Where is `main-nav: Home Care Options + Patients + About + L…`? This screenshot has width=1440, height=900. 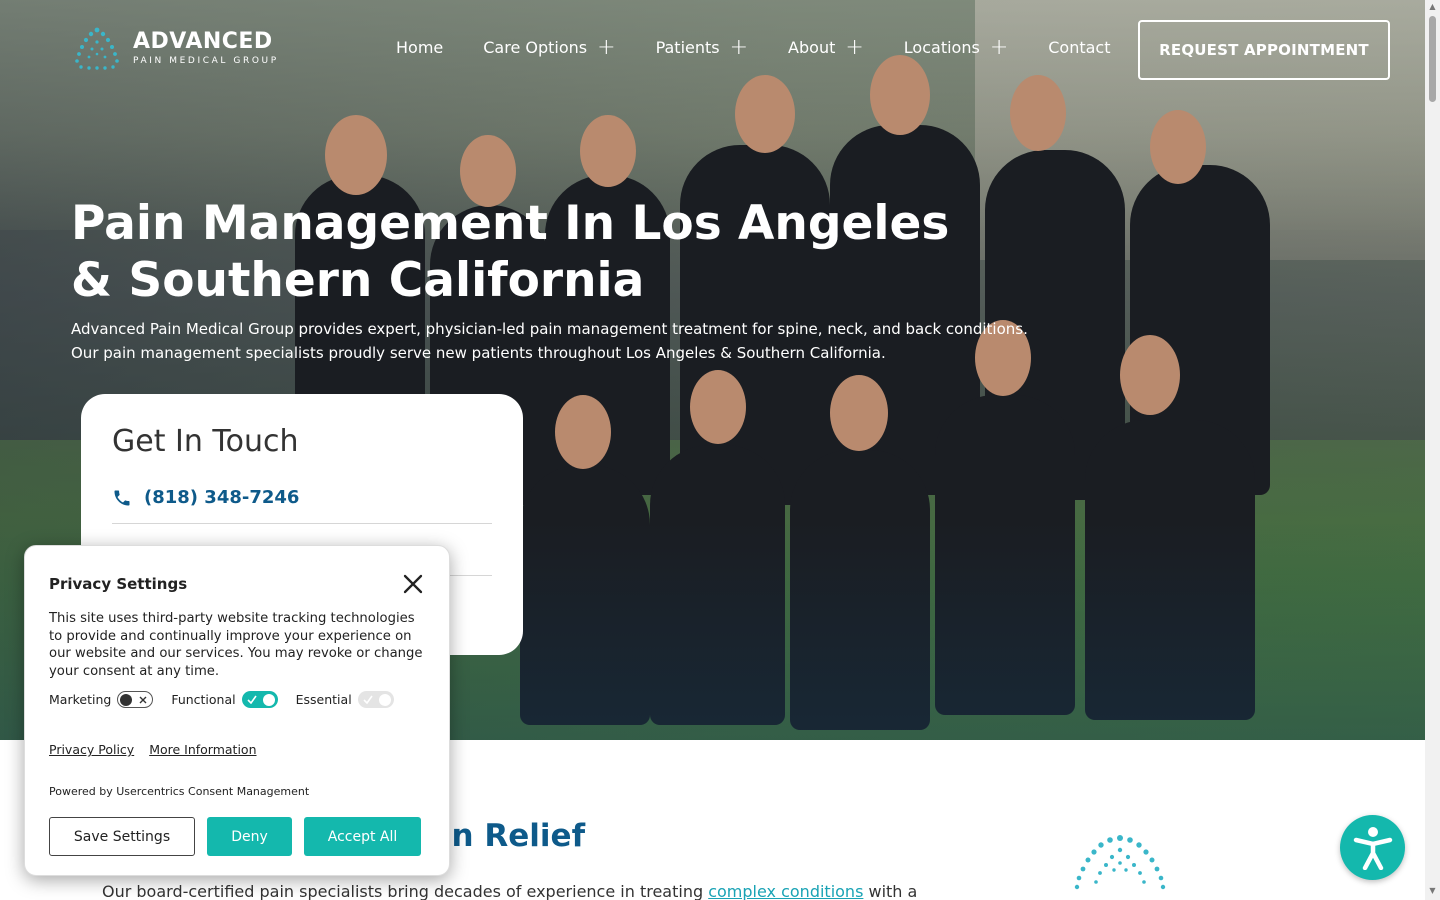
main-nav: Home Care Options + Patients + About + L… is located at coordinates (753, 47).